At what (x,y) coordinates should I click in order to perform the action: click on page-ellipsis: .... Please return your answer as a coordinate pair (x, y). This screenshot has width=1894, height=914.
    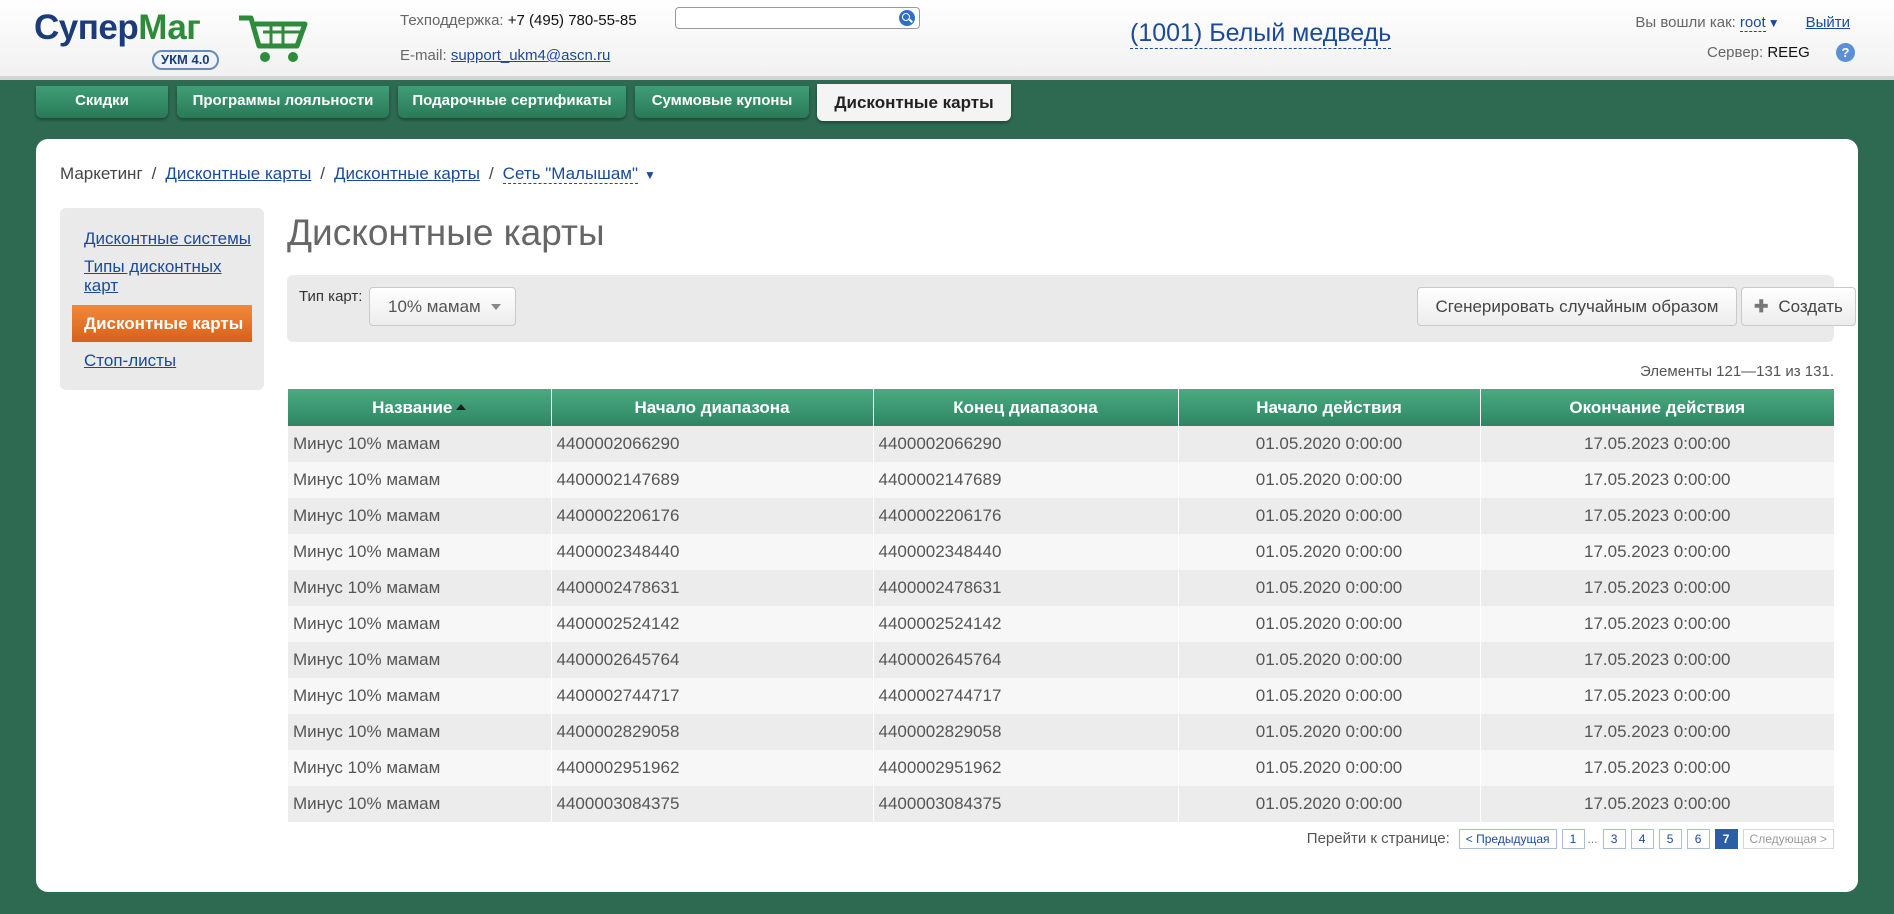
    Looking at the image, I should click on (1592, 839).